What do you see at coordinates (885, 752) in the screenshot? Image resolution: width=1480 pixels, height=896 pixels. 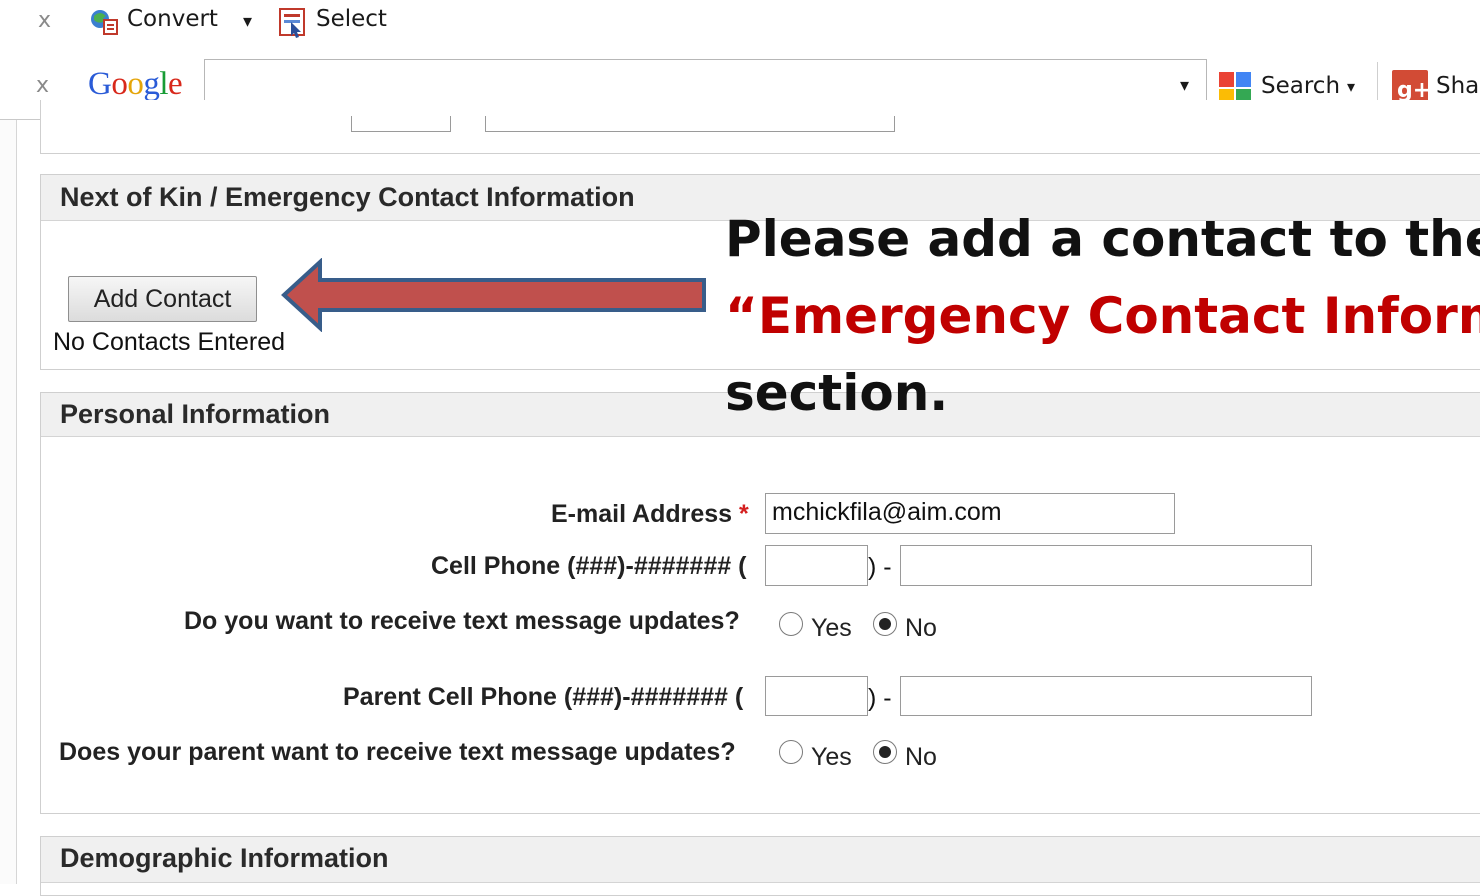 I see `parent-updates-no-radio` at bounding box center [885, 752].